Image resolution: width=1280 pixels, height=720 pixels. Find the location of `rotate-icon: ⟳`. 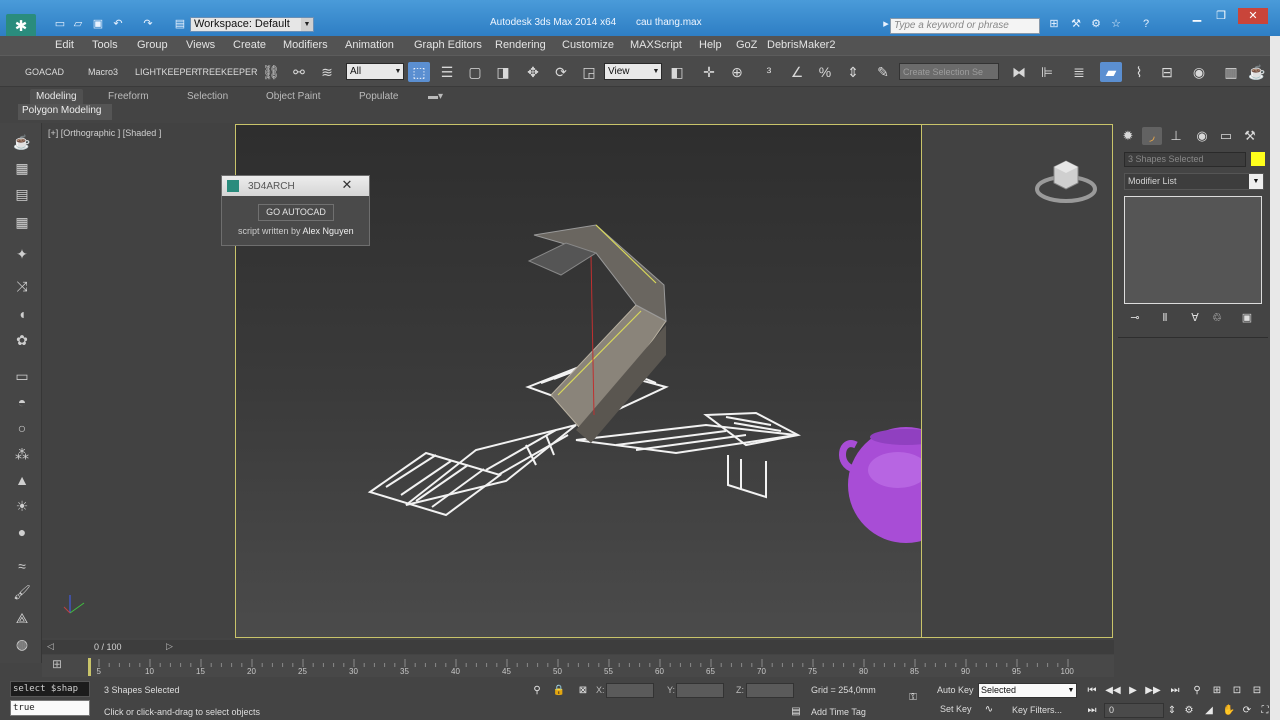

rotate-icon: ⟳ is located at coordinates (561, 72).